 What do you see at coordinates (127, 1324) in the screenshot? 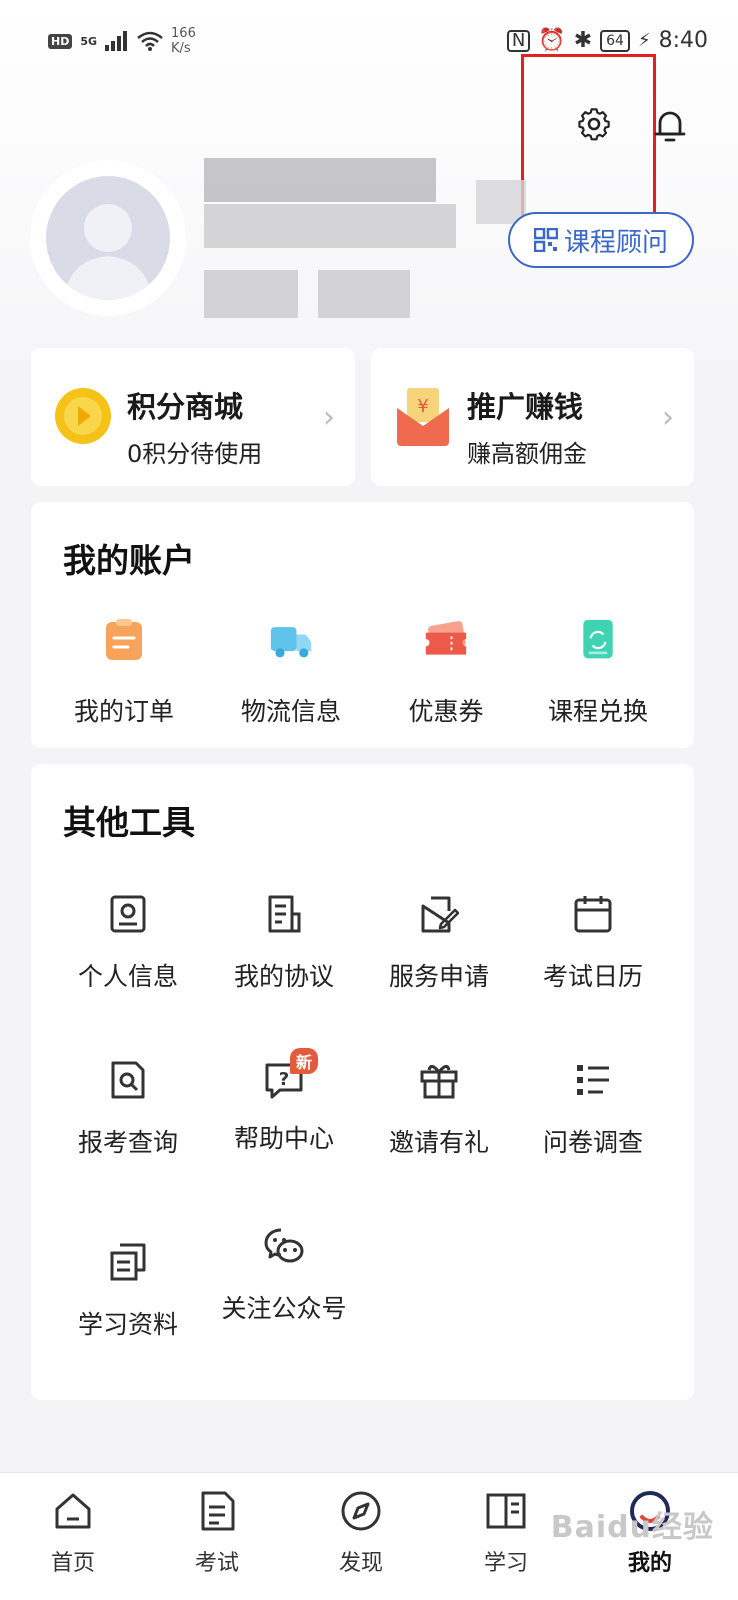
I see `study-materials-label: 学习资料` at bounding box center [127, 1324].